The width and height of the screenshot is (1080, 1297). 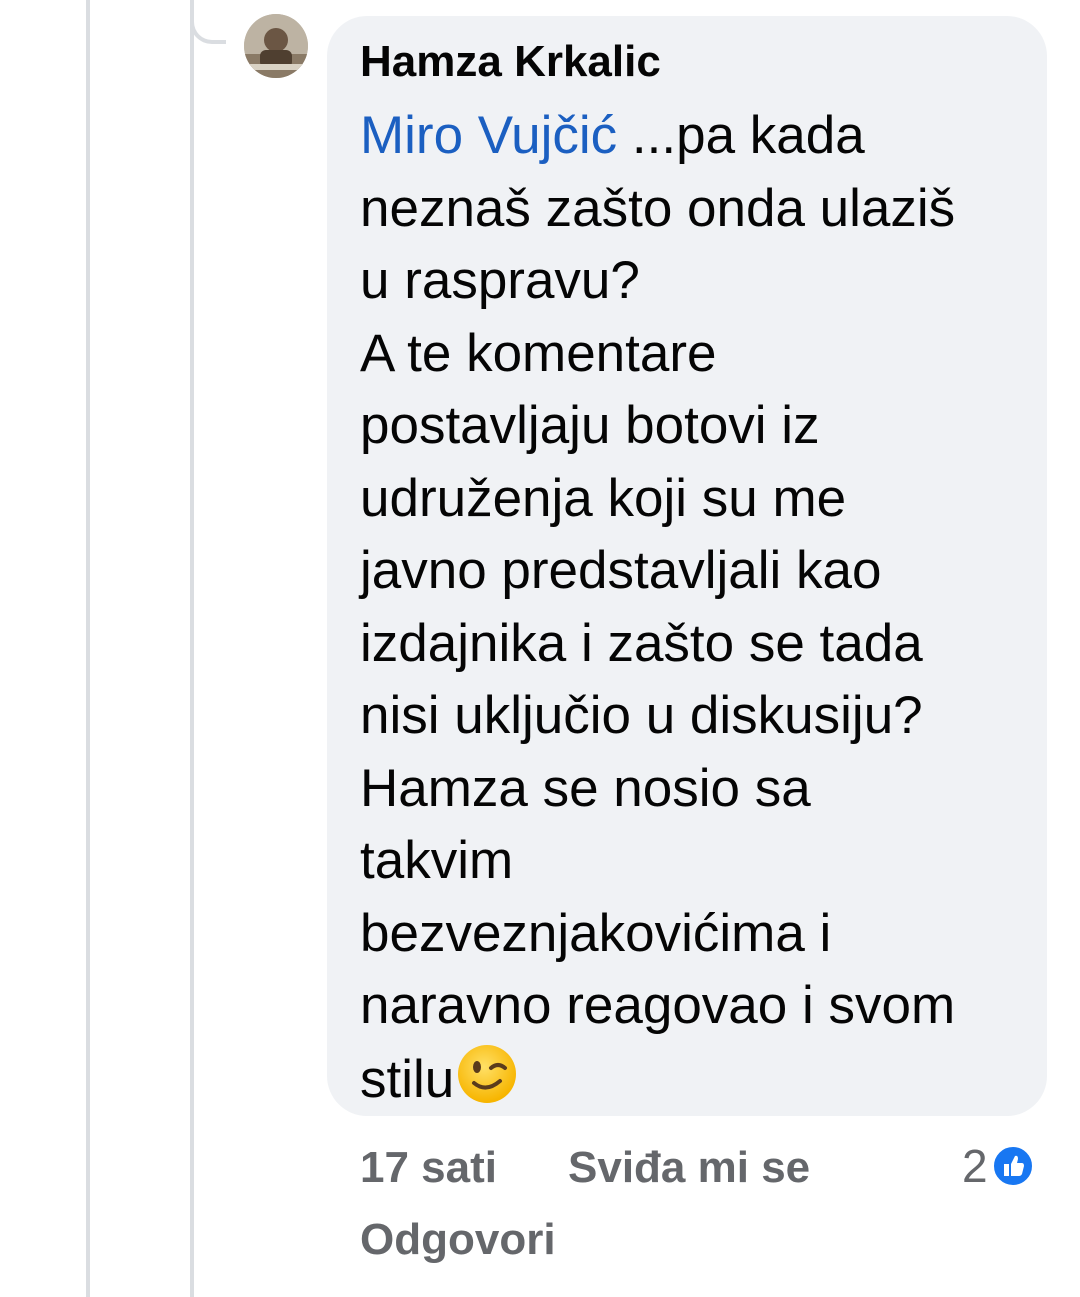 I want to click on reply-button: Odgovori, so click(x=458, y=1240).